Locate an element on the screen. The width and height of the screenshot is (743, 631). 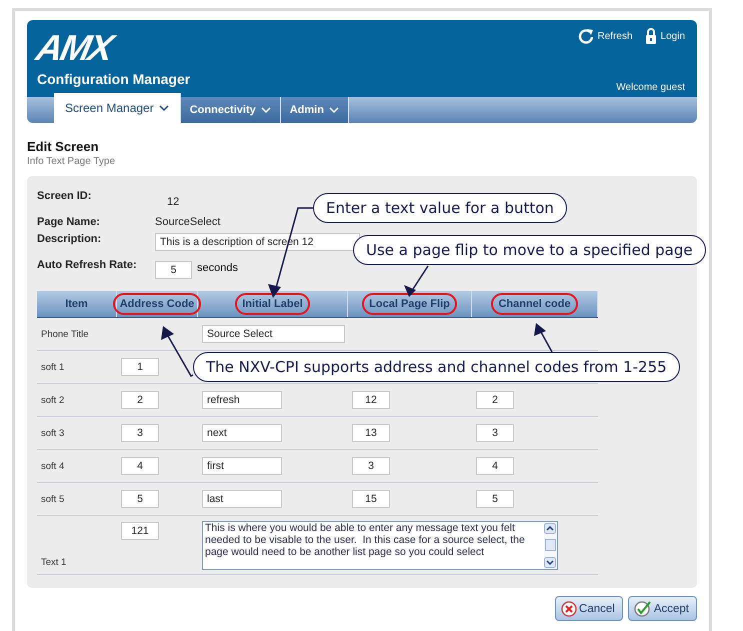
page-flip-field: 12 is located at coordinates (371, 400).